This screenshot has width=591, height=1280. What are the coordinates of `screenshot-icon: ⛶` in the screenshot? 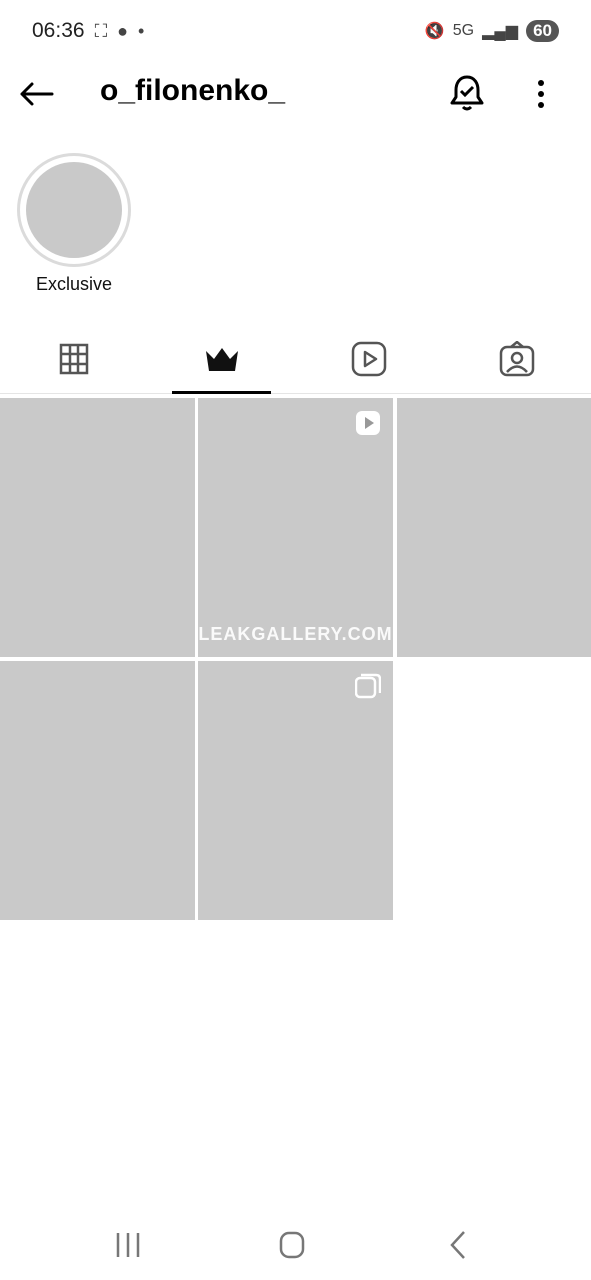 It's located at (101, 30).